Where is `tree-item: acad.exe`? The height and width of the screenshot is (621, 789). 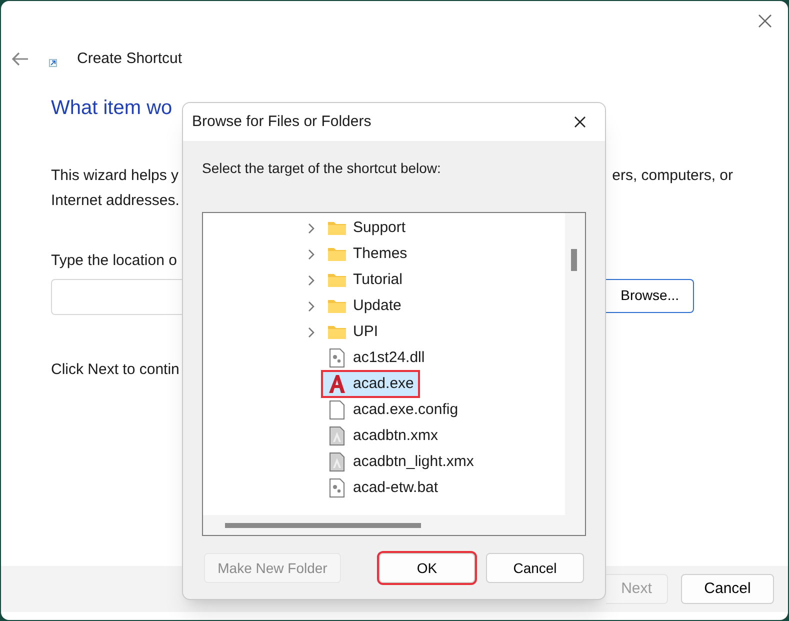
tree-item: acad.exe is located at coordinates (370, 384).